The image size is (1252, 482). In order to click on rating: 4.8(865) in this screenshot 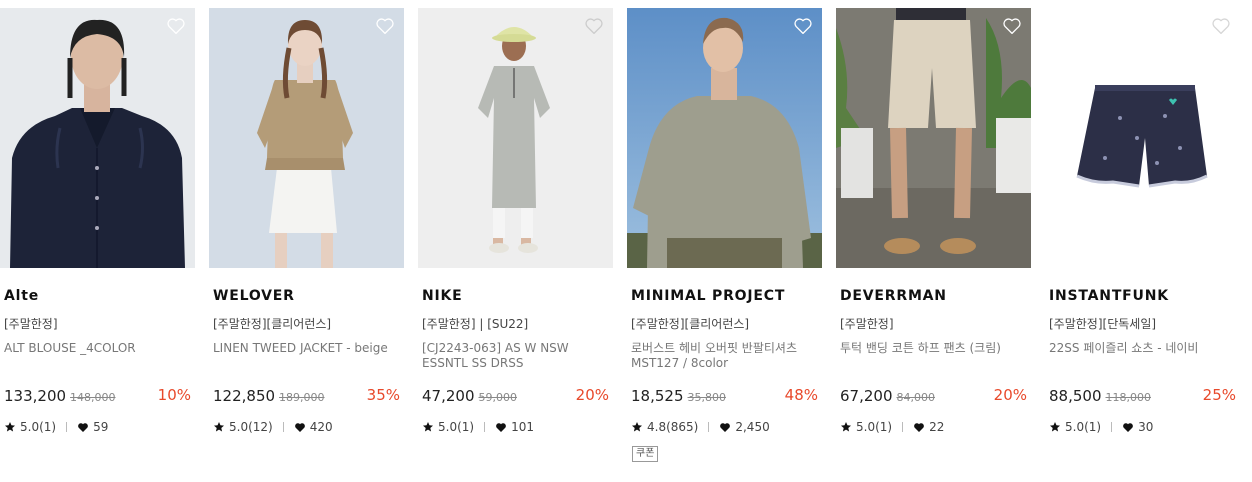, I will do `click(673, 427)`.